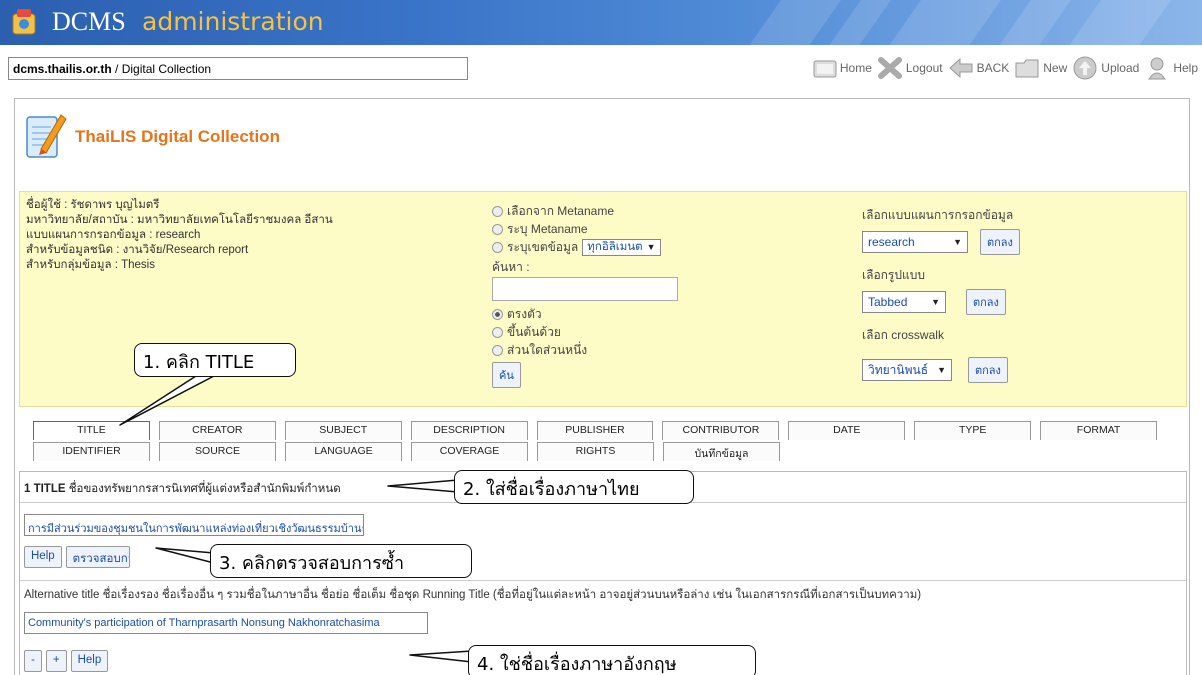 The image size is (1202, 675). Describe the element at coordinates (1000, 242) in the screenshot. I see `template-ok-button: ตกลง` at that location.